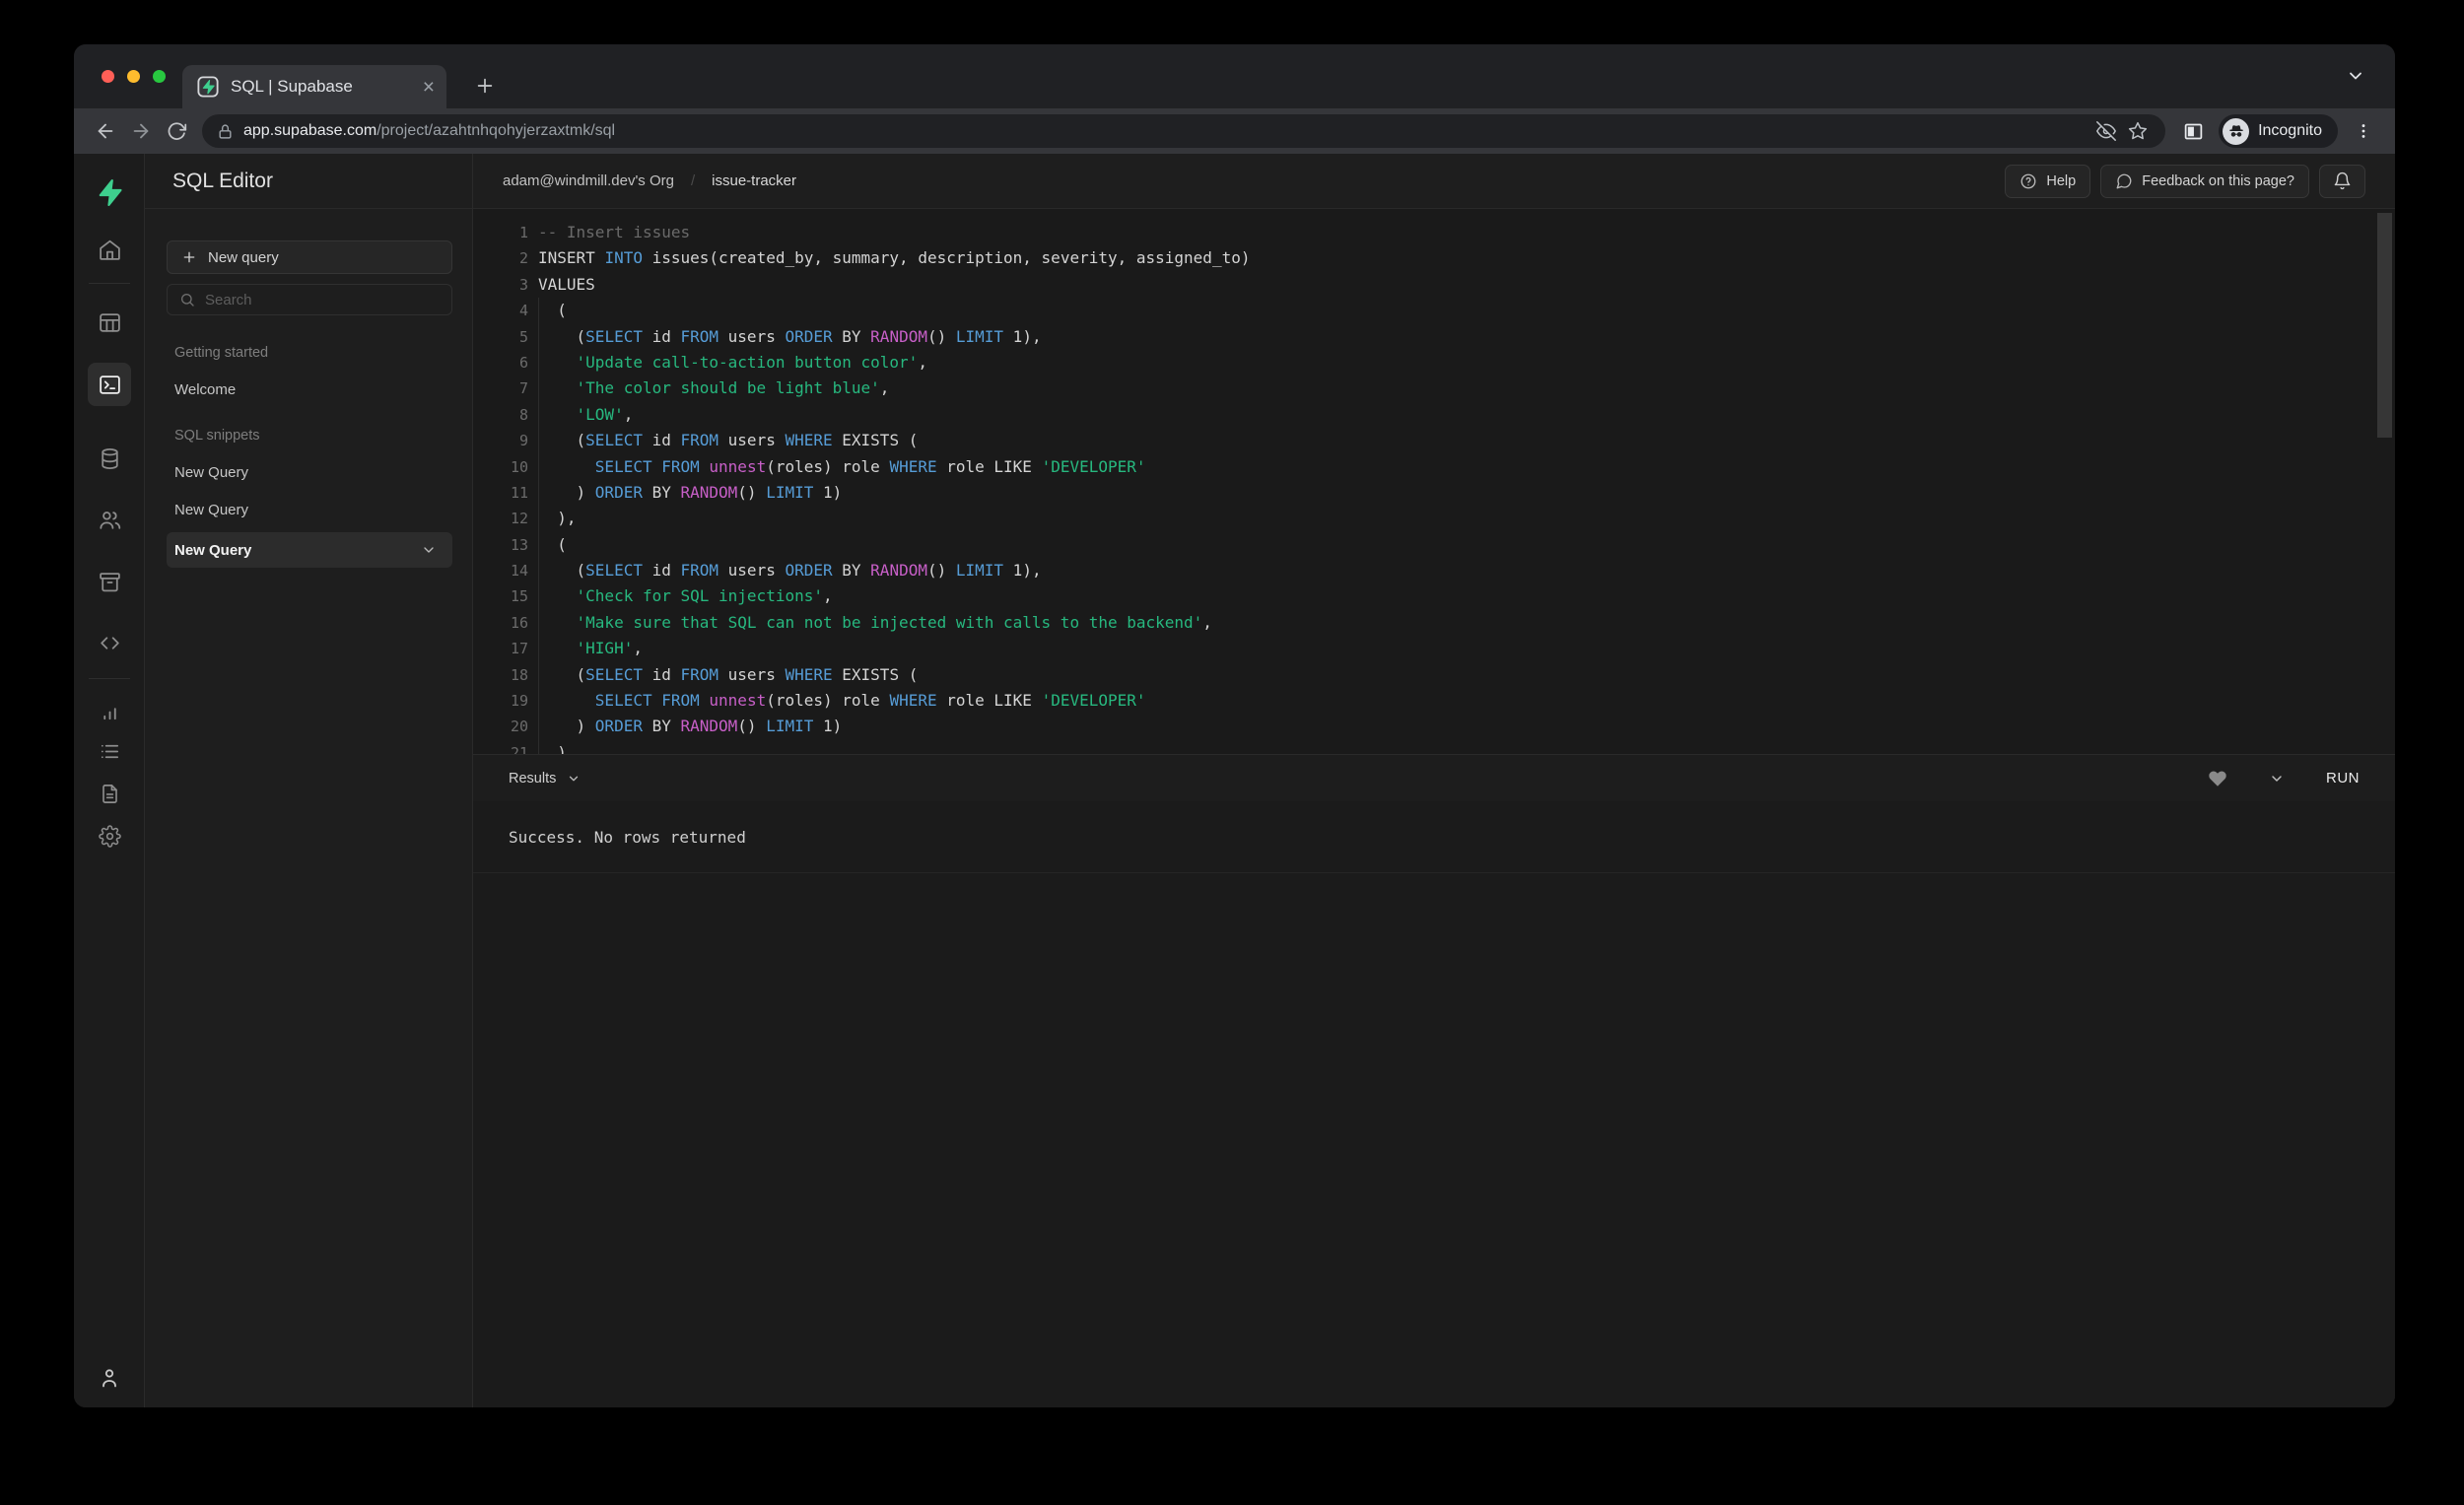 The height and width of the screenshot is (1505, 2464). What do you see at coordinates (109, 793) in the screenshot?
I see `docs-file-icon` at bounding box center [109, 793].